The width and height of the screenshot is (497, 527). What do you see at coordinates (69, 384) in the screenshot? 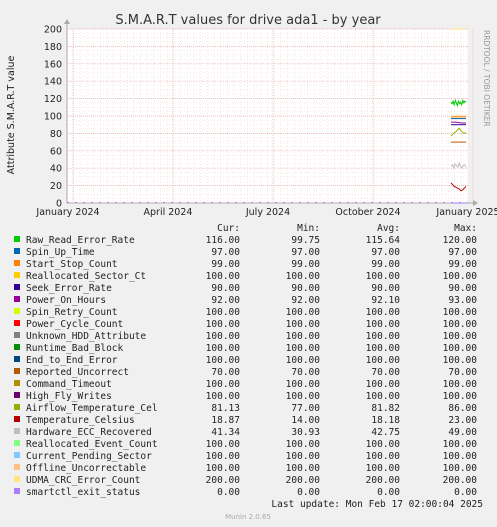
I see `legend-name: Command_Timeout` at bounding box center [69, 384].